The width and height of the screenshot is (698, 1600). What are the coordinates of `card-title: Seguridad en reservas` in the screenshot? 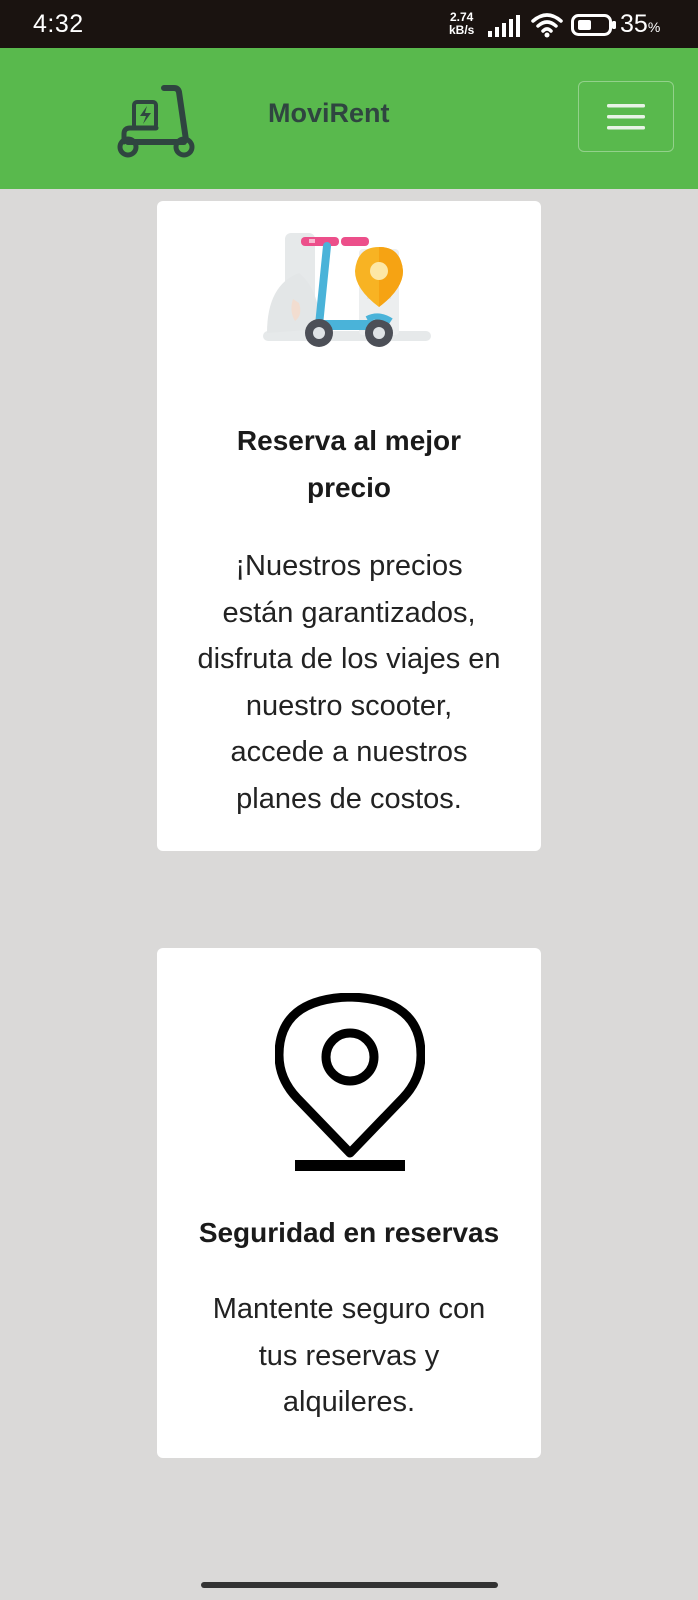 It's located at (349, 1232).